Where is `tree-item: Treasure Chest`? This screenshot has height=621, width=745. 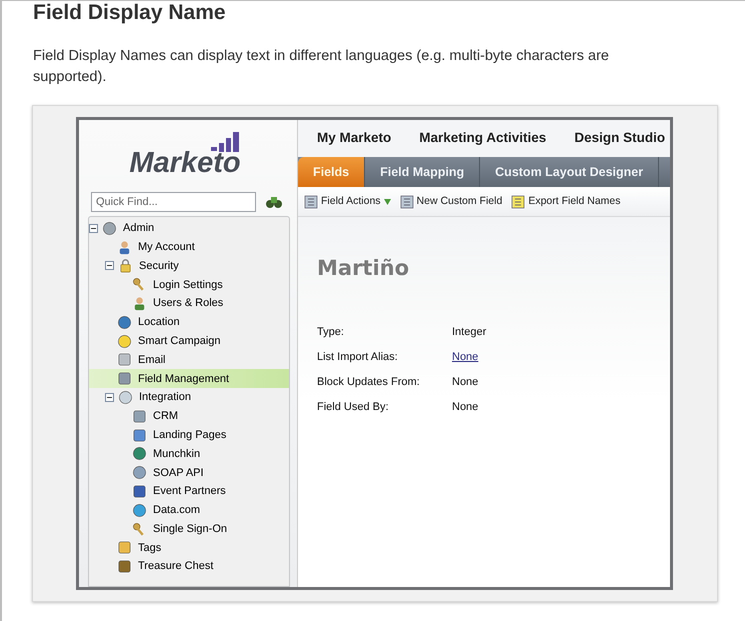
tree-item: Treasure Chest is located at coordinates (189, 566).